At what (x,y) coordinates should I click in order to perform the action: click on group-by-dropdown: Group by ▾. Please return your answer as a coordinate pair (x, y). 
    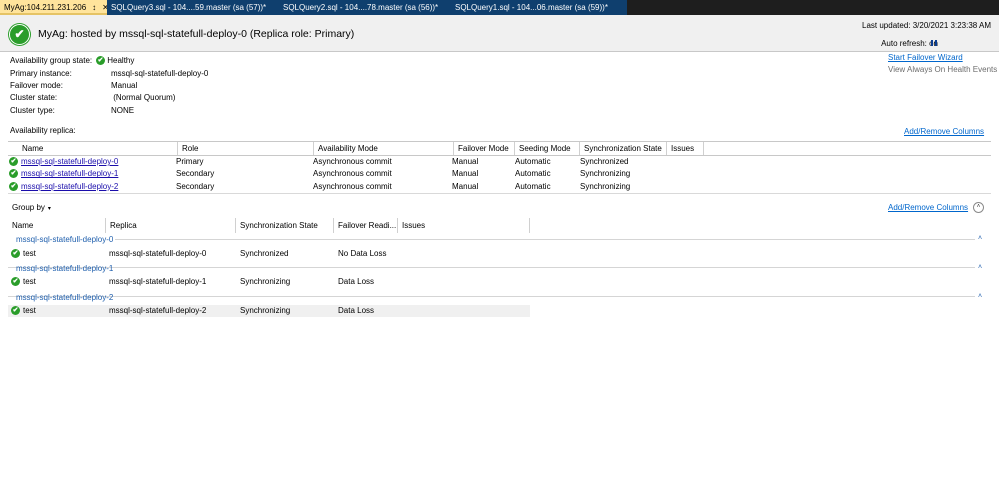
    Looking at the image, I should click on (31, 207).